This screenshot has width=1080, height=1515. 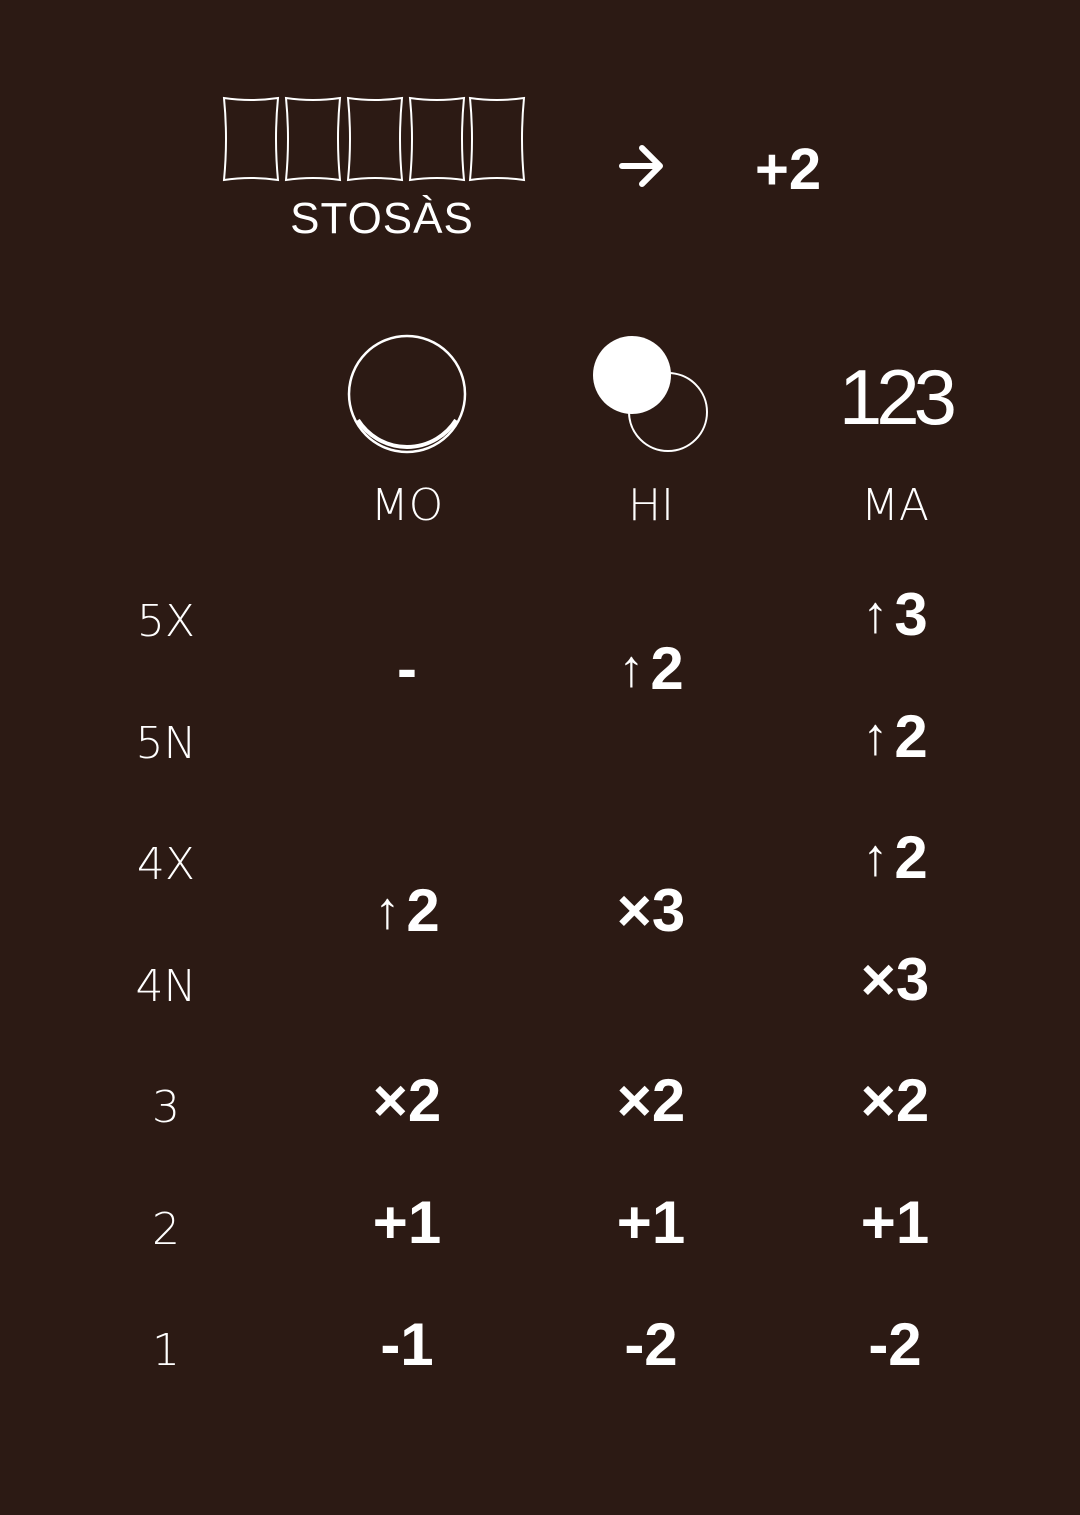 What do you see at coordinates (166, 621) in the screenshot?
I see `row-label-5x: 5X` at bounding box center [166, 621].